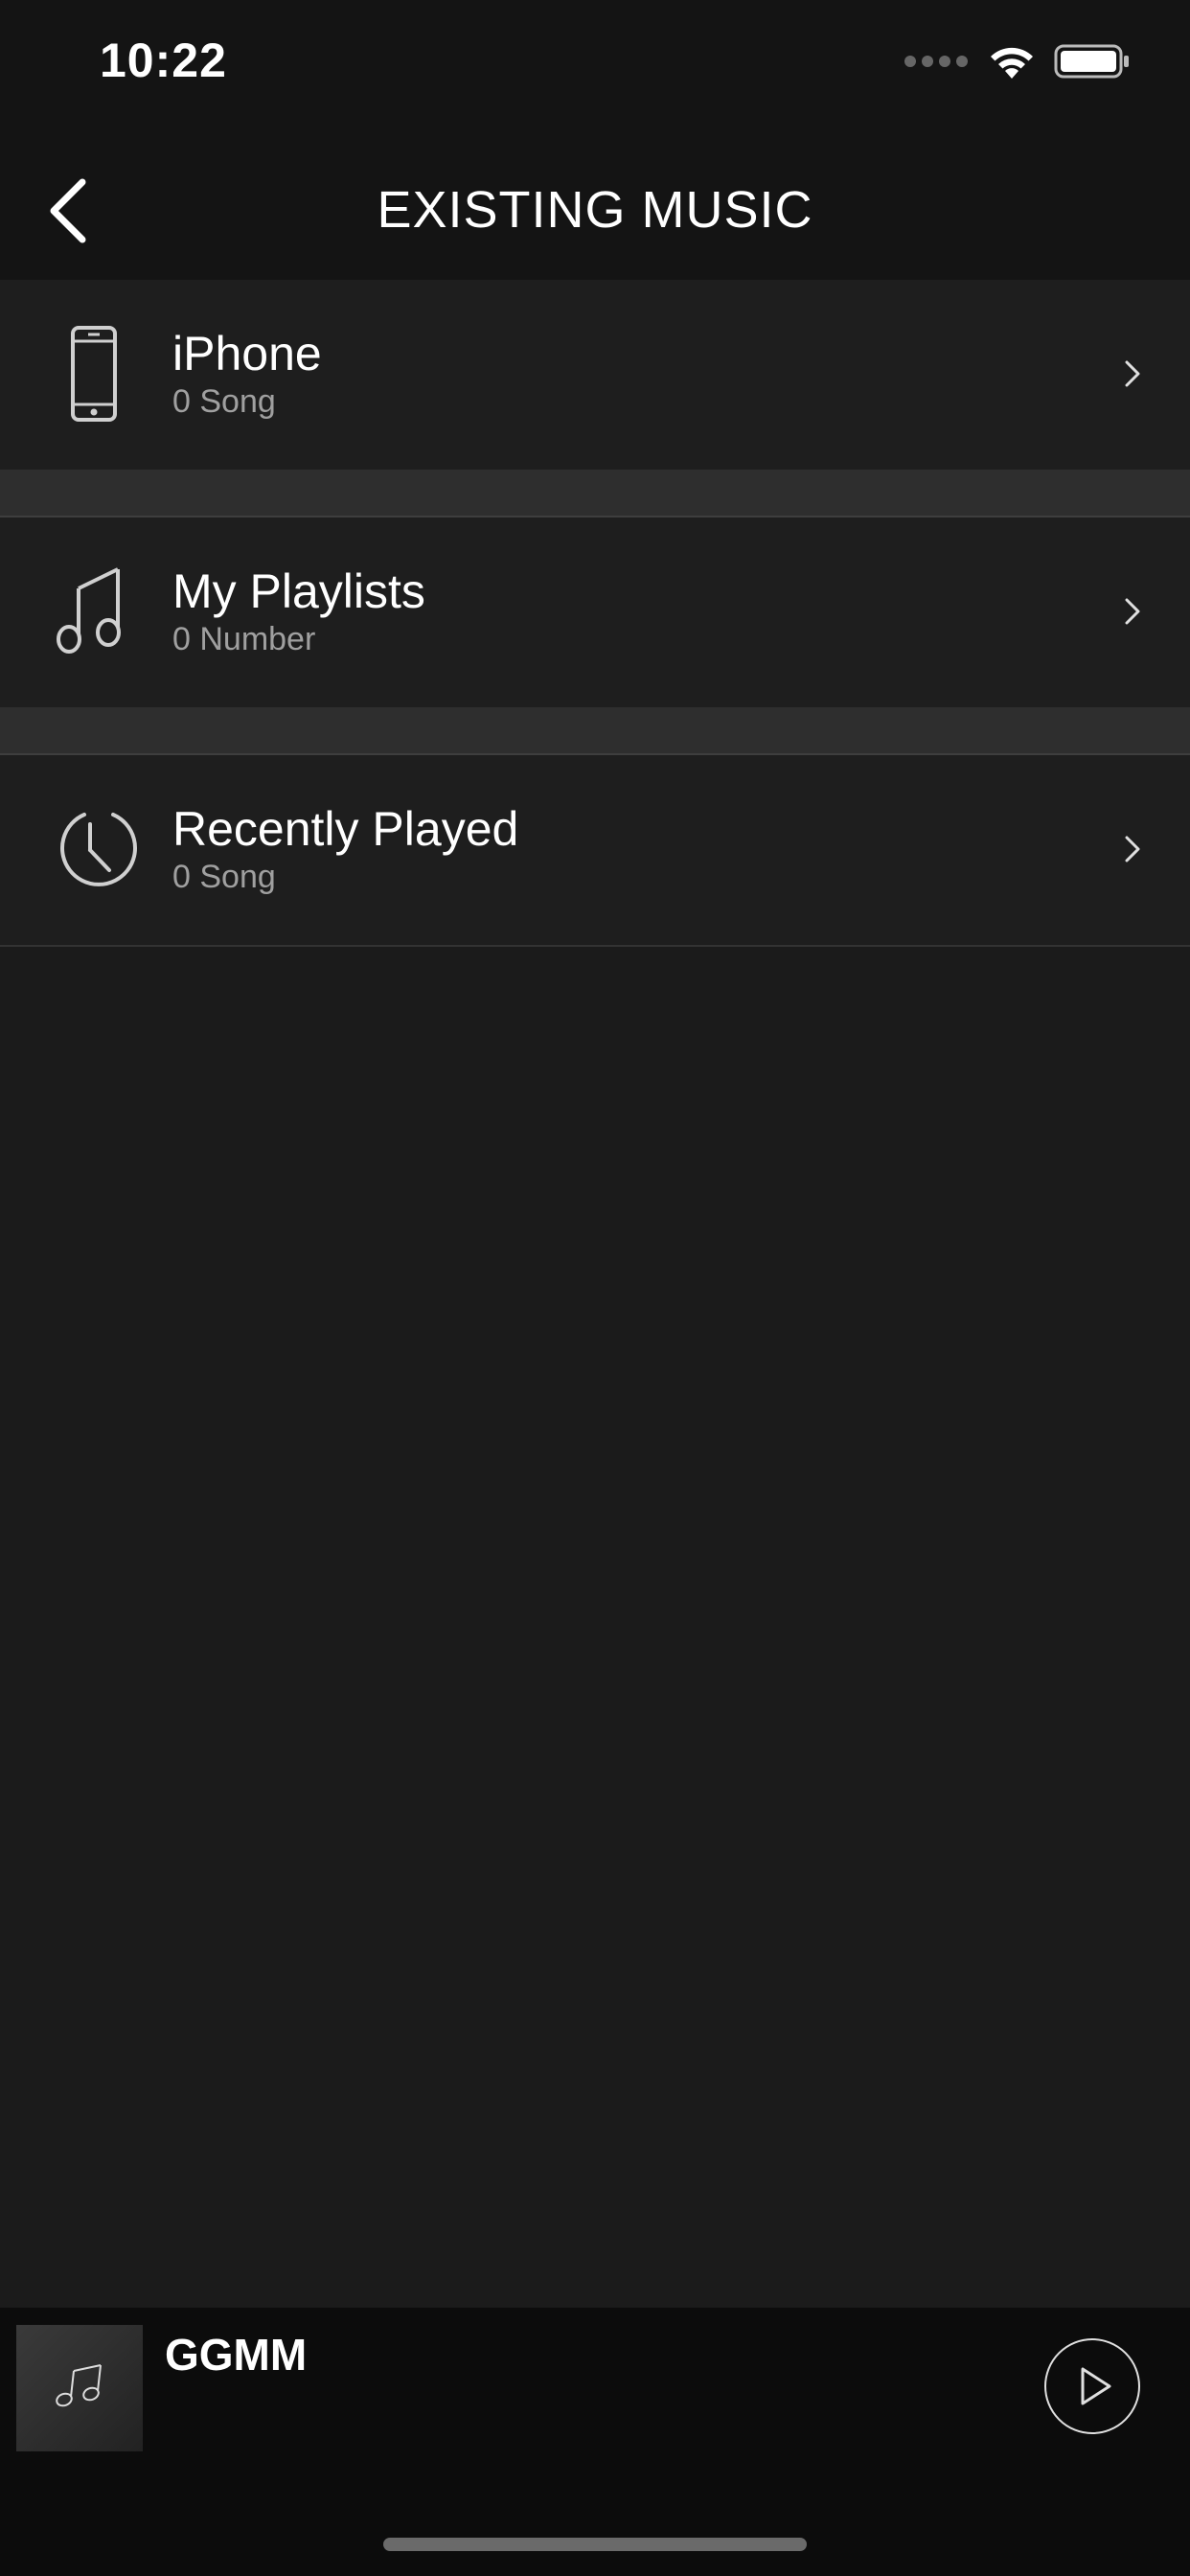  Describe the element at coordinates (163, 60) in the screenshot. I see `status-time: 10:22` at that location.